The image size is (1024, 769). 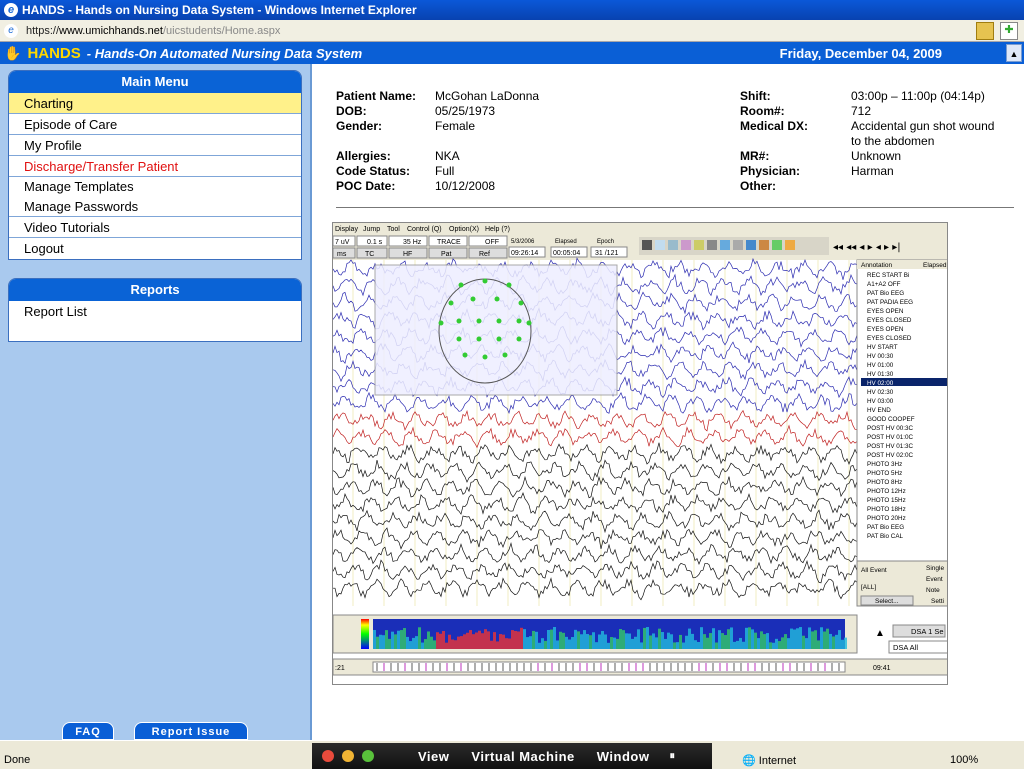 What do you see at coordinates (484, 254) in the screenshot?
I see `eeg-btn-ref: Ref` at bounding box center [484, 254].